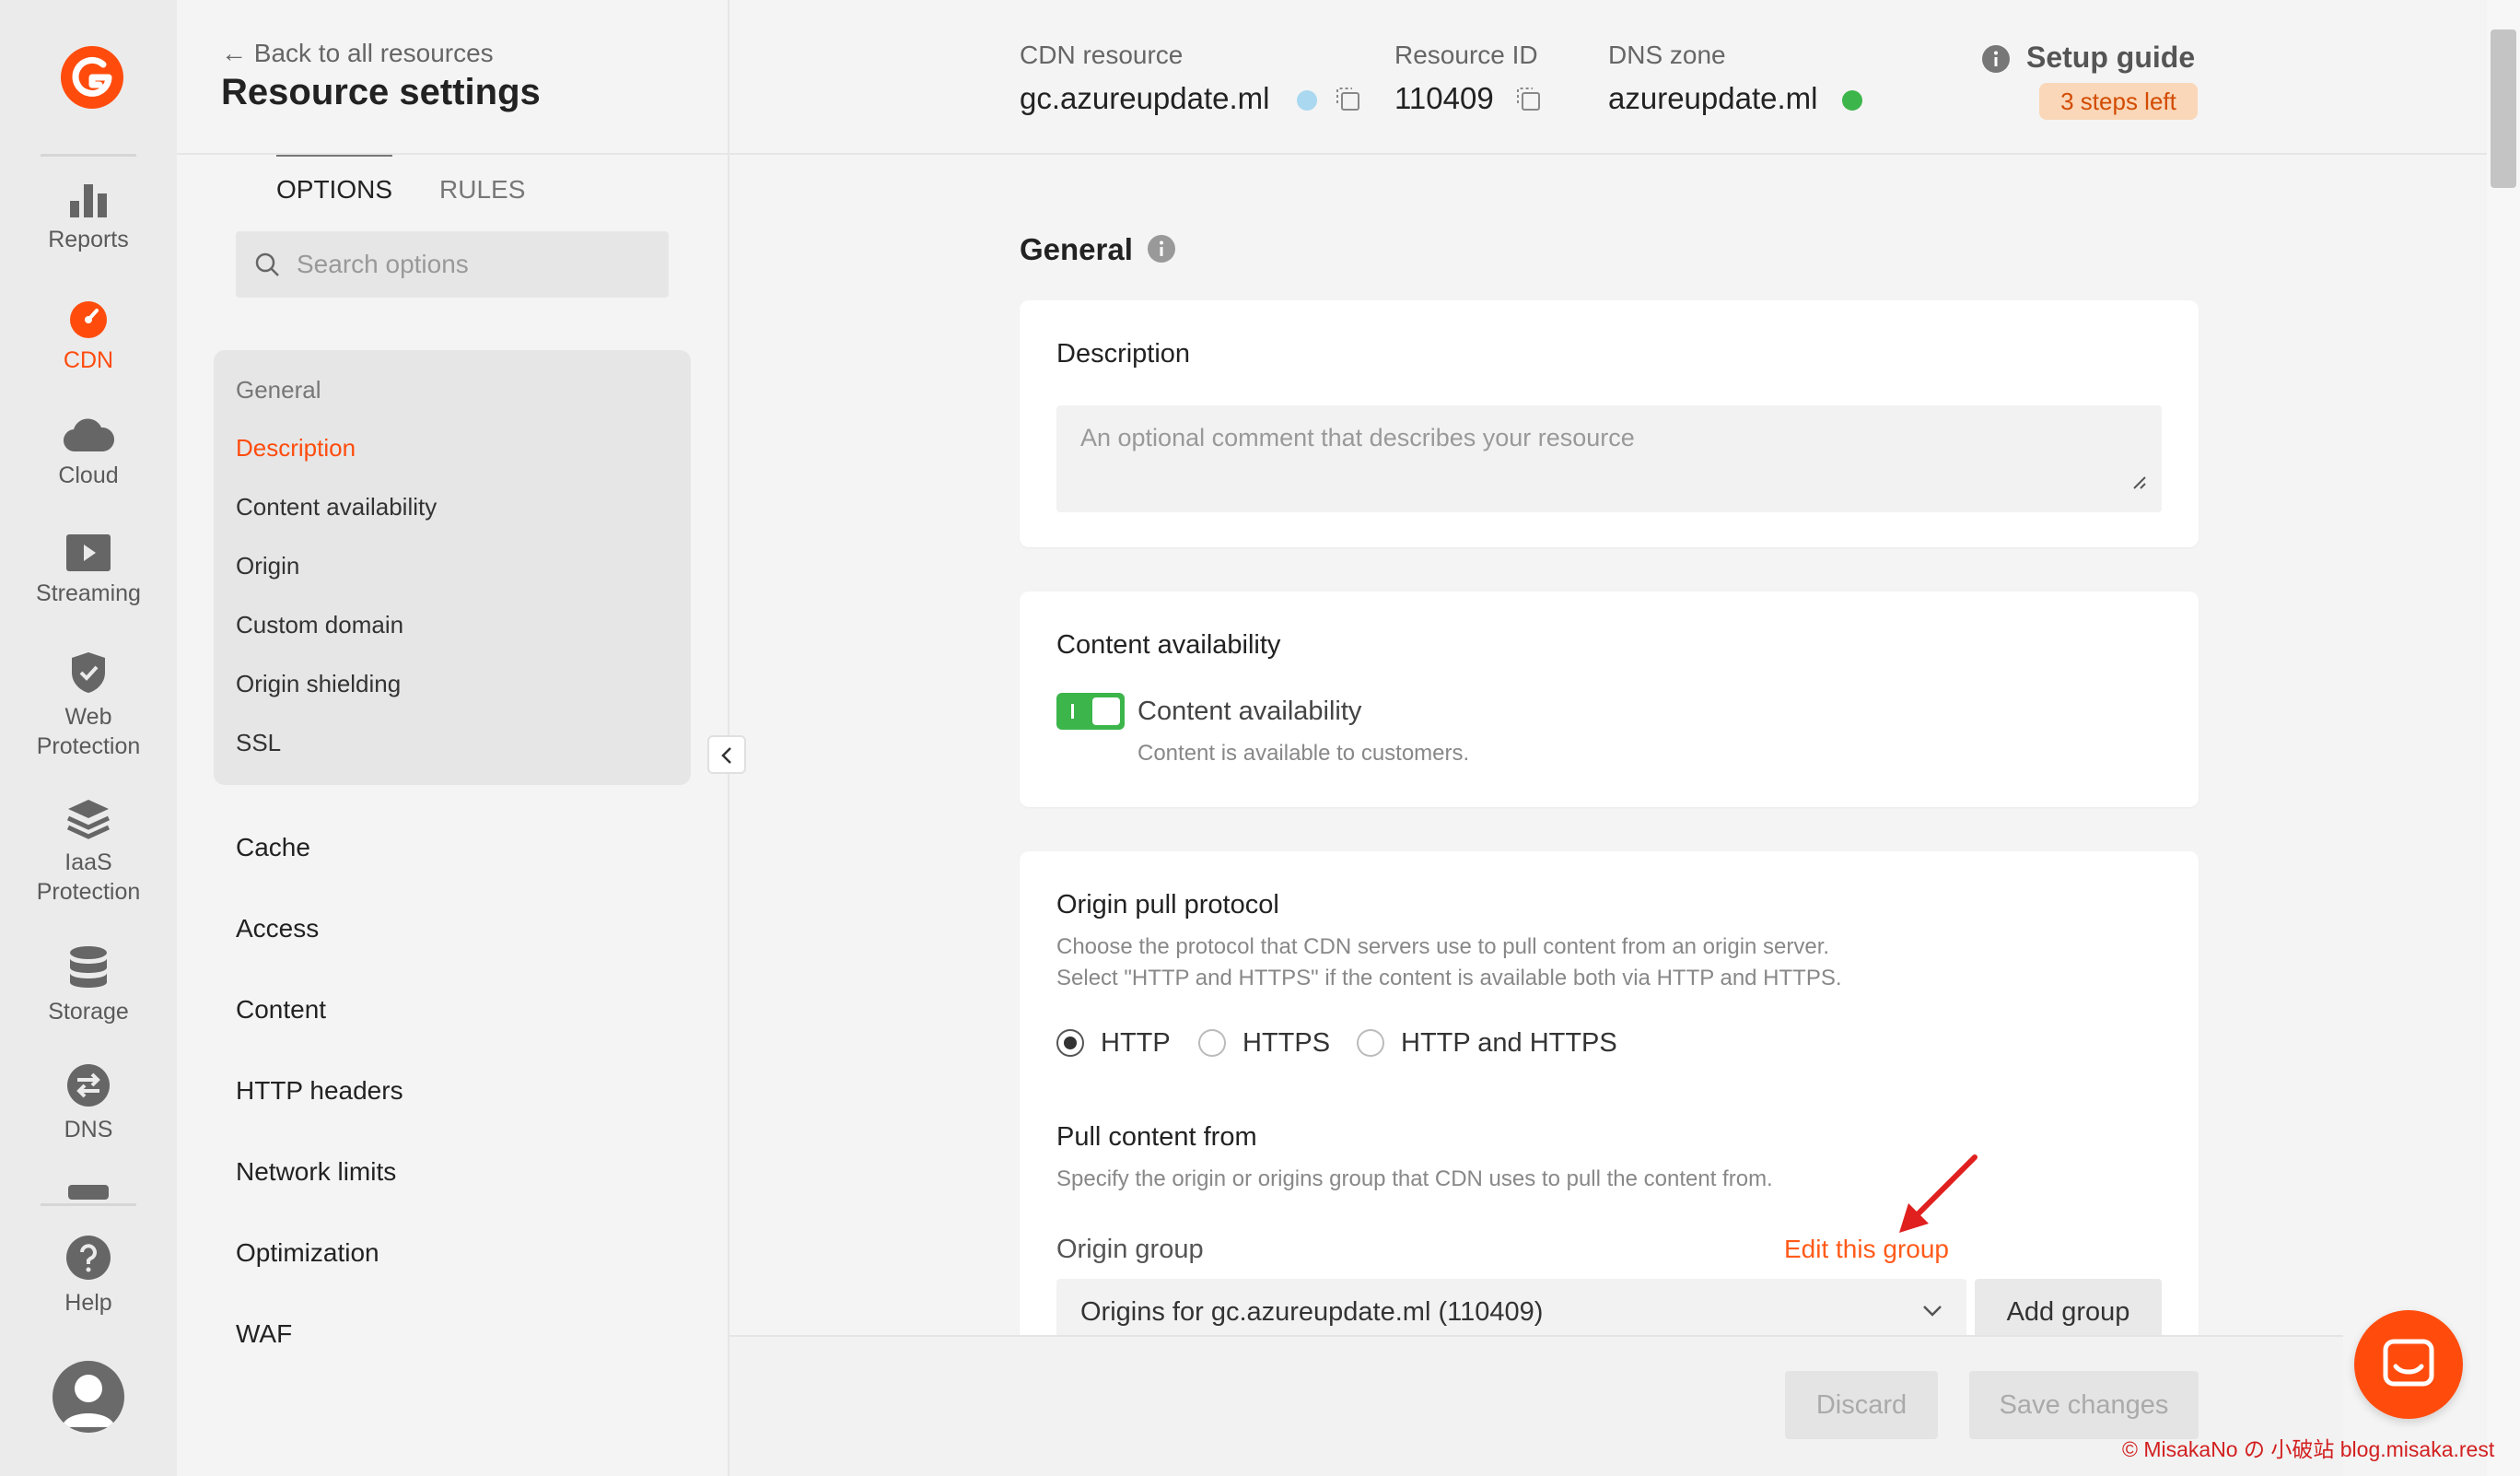 This screenshot has height=1476, width=2520. What do you see at coordinates (1286, 1044) in the screenshot?
I see `radio-https-label: HTTPS` at bounding box center [1286, 1044].